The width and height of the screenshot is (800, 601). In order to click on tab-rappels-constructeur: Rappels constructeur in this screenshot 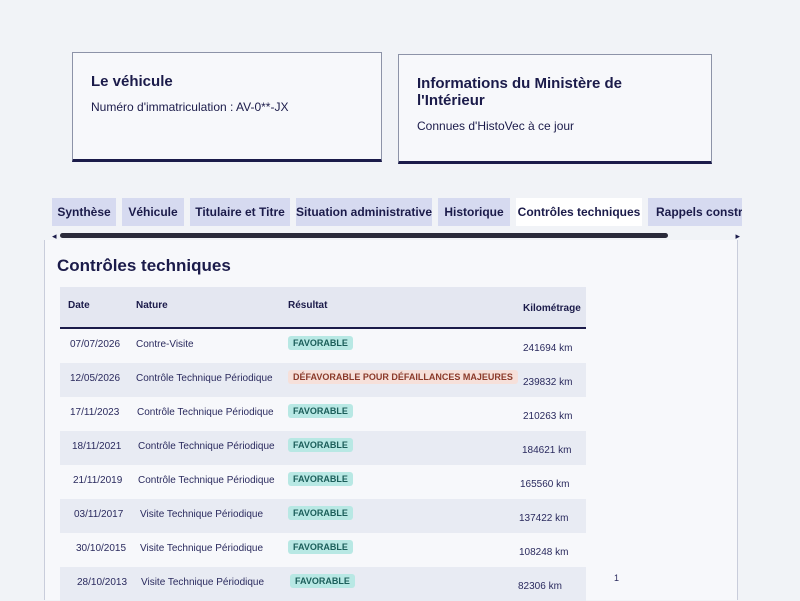, I will do `click(695, 212)`.